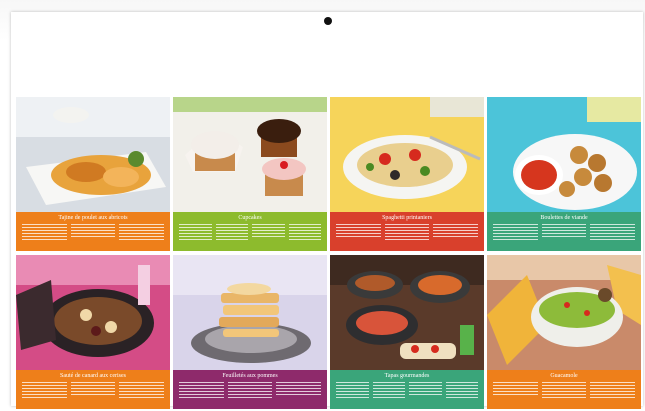  Describe the element at coordinates (93, 218) in the screenshot. I see `recipe-title: Tajine de poulet aux abricots` at that location.